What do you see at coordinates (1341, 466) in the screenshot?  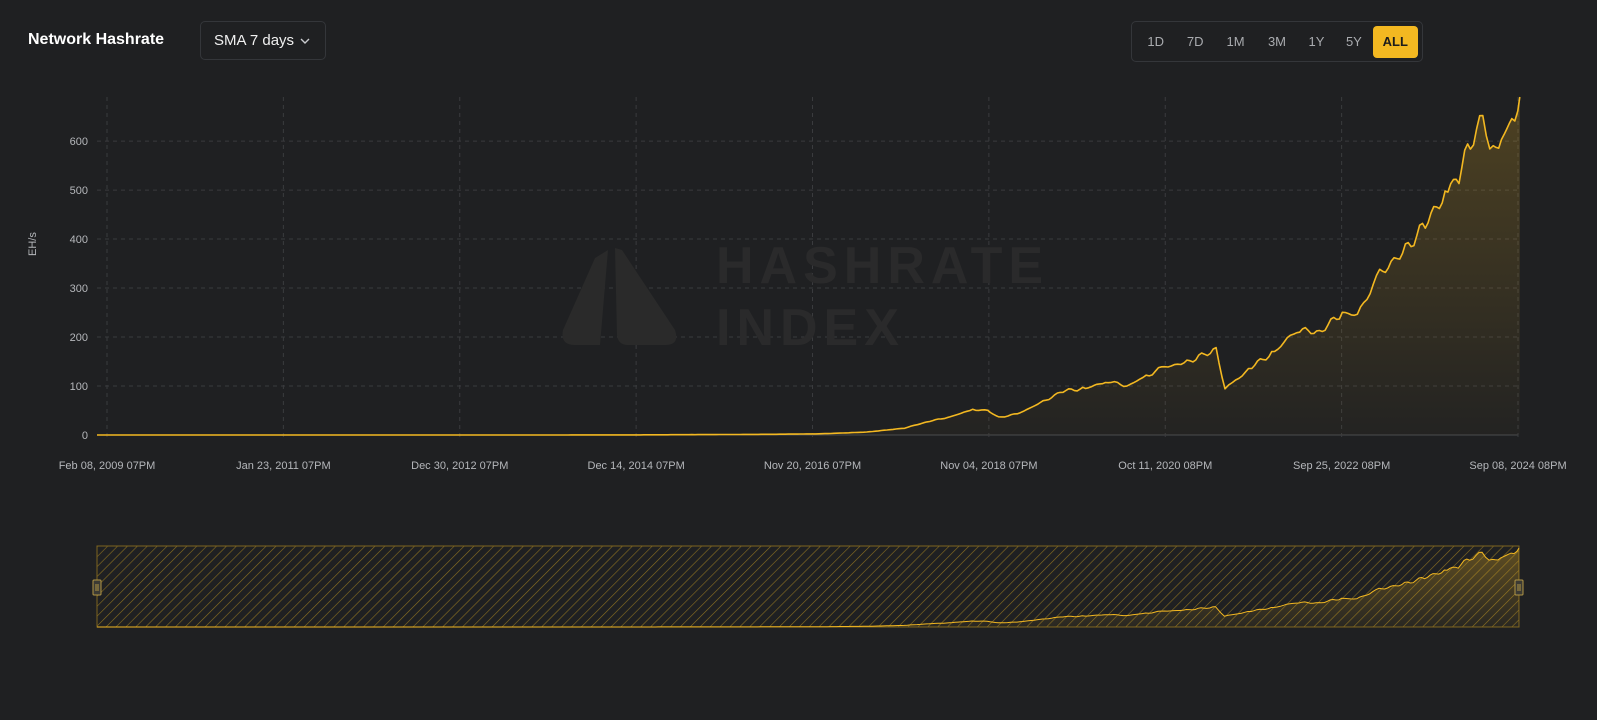 I see `x-tick-label: Sep 25, 2022 08PM` at bounding box center [1341, 466].